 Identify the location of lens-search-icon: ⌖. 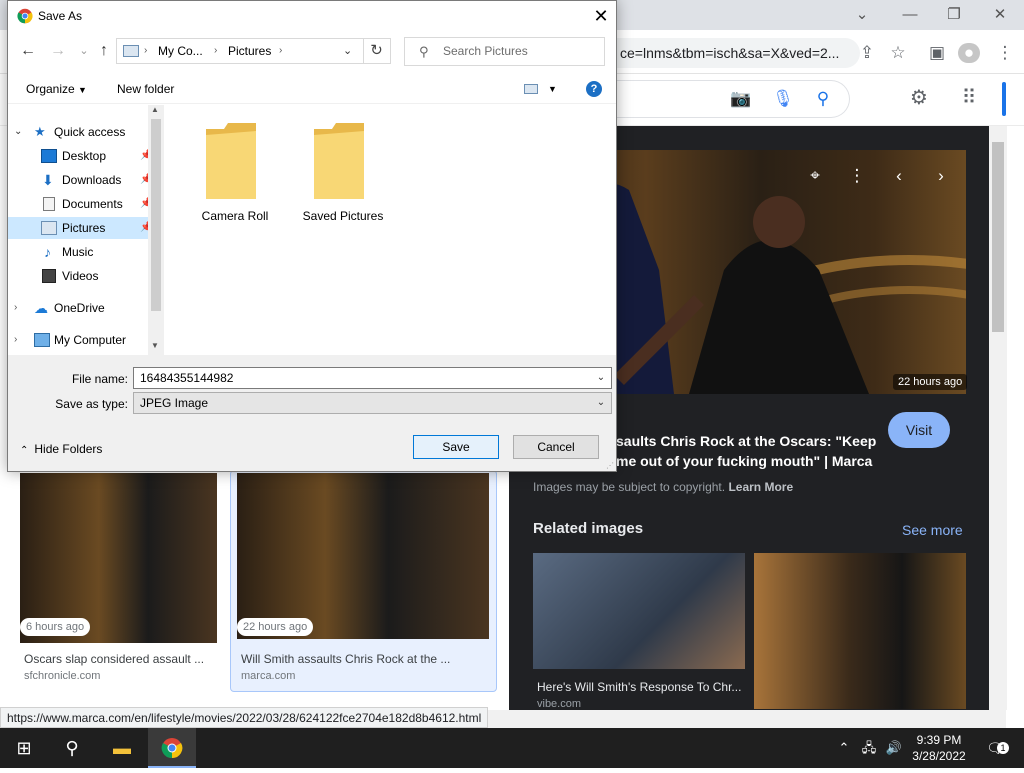
(815, 176).